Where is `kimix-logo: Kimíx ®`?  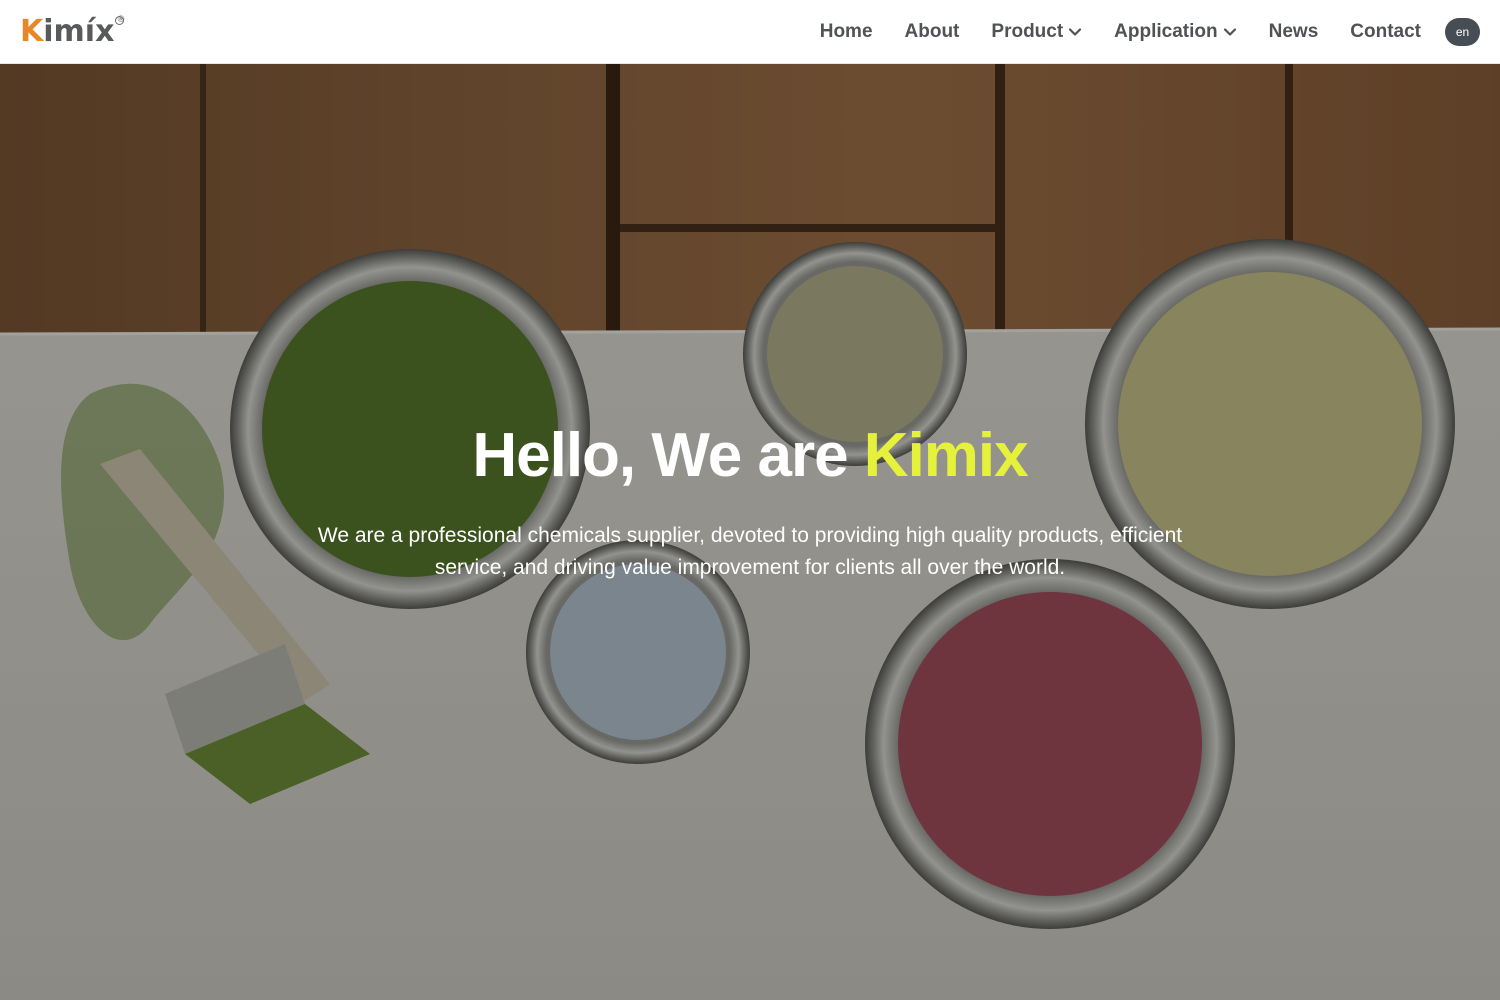
kimix-logo: Kimíx ® is located at coordinates (73, 32).